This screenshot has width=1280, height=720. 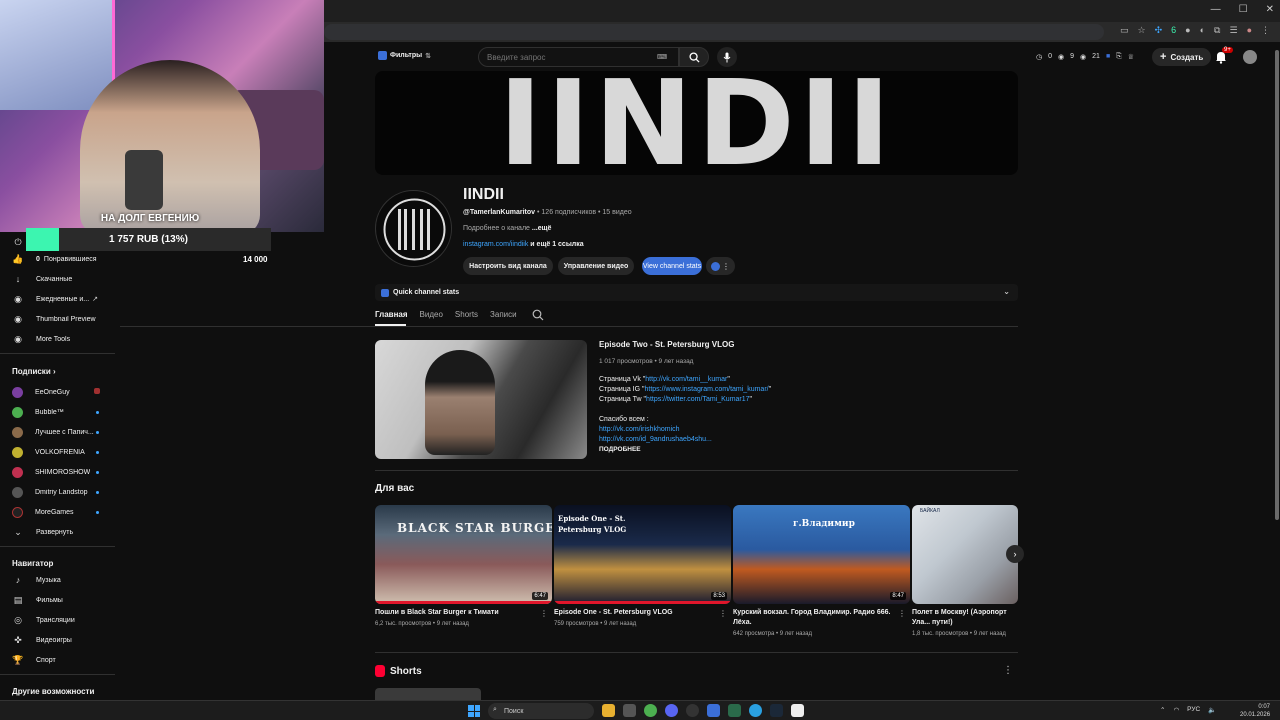 What do you see at coordinates (1124, 30) in the screenshot?
I see `cast-icon: ▭` at bounding box center [1124, 30].